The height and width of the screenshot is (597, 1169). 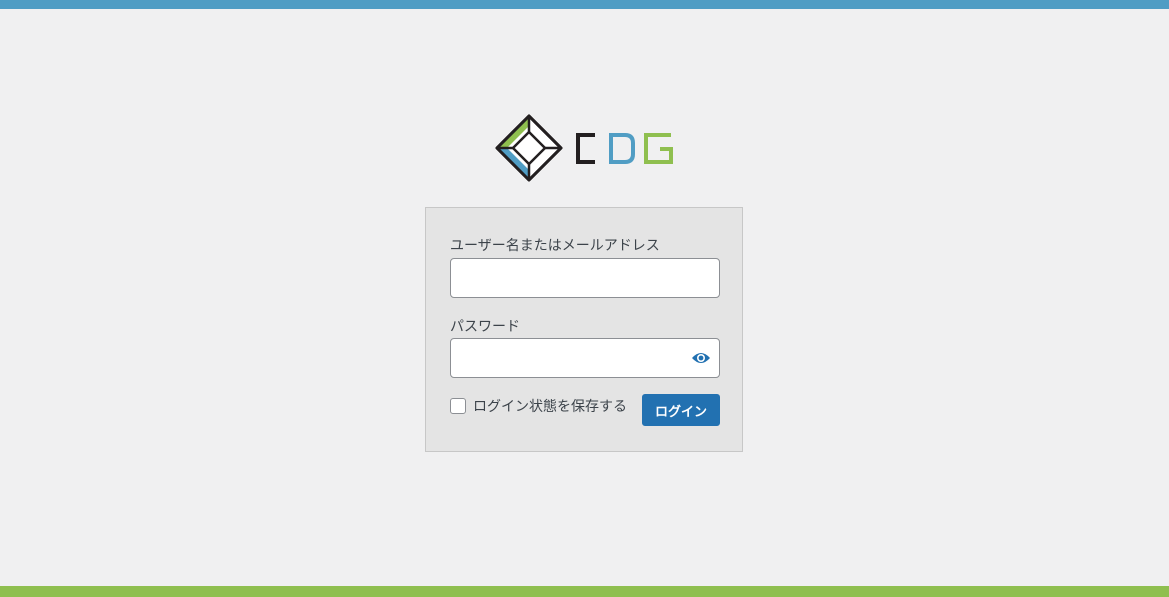 I want to click on top-accent-bar, so click(x=584, y=4).